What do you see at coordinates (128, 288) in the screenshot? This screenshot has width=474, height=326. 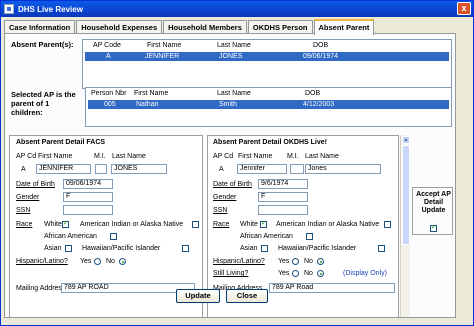 I see `facs-mailing-field: 789 AP ROAD` at bounding box center [128, 288].